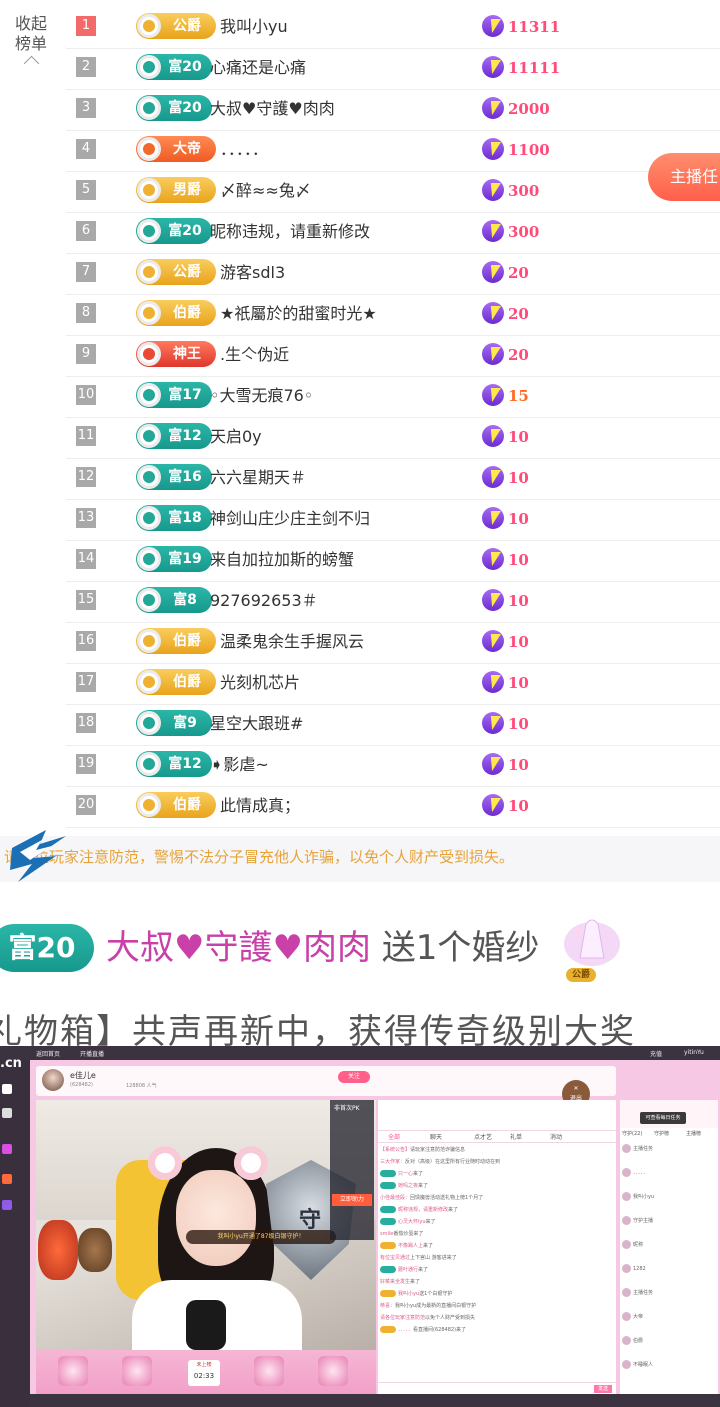  I want to click on chat-user: 三大作家：, so click(392, 1162).